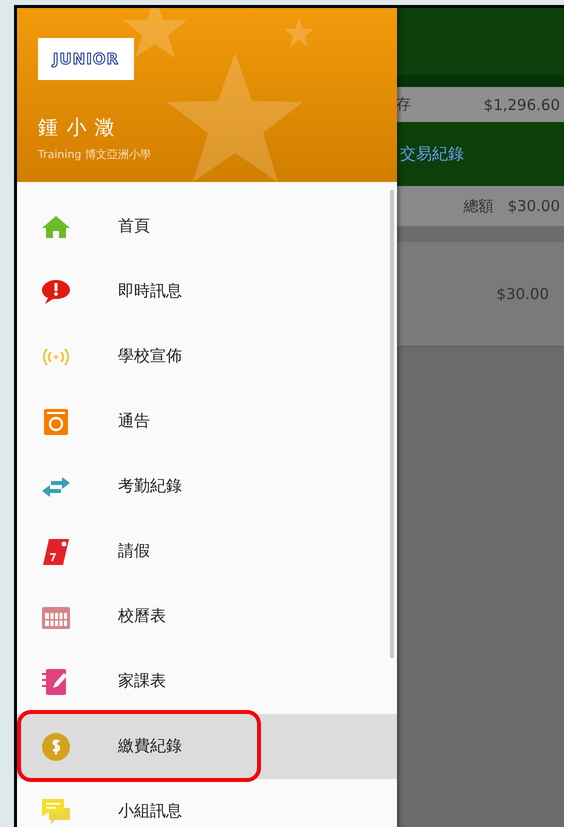 The height and width of the screenshot is (827, 564). What do you see at coordinates (207, 486) in the screenshot?
I see `menu-item: 考勤紀錄` at bounding box center [207, 486].